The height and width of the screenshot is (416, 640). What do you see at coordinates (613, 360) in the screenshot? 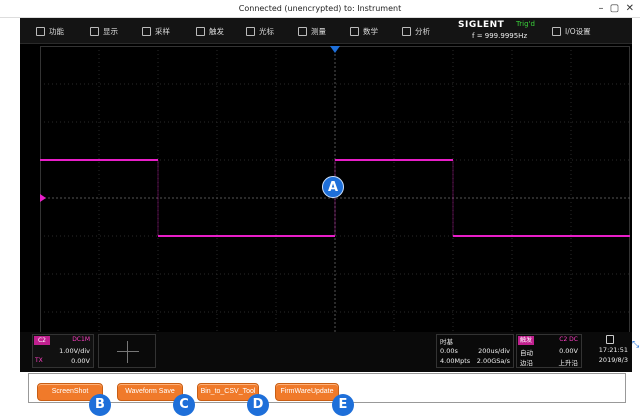
I see `clock-date: 2019/8/3` at bounding box center [613, 360].